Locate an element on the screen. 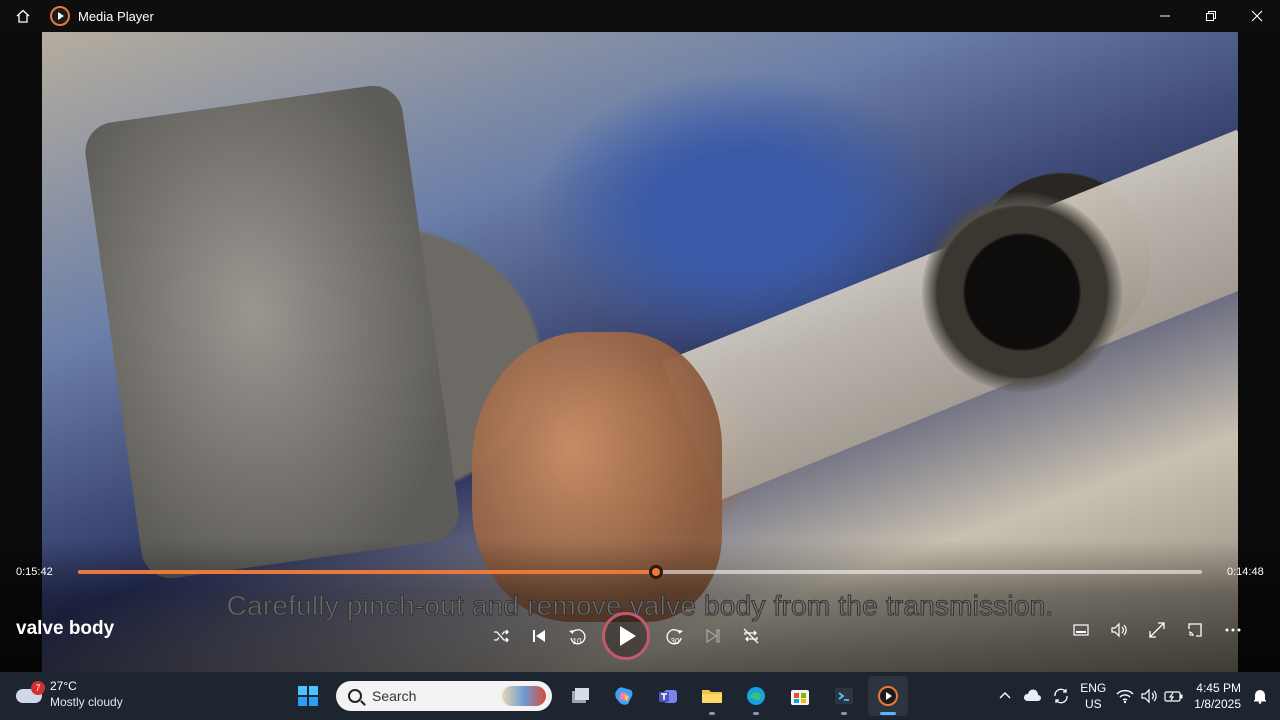  onedrive-button is located at coordinates (1032, 696).